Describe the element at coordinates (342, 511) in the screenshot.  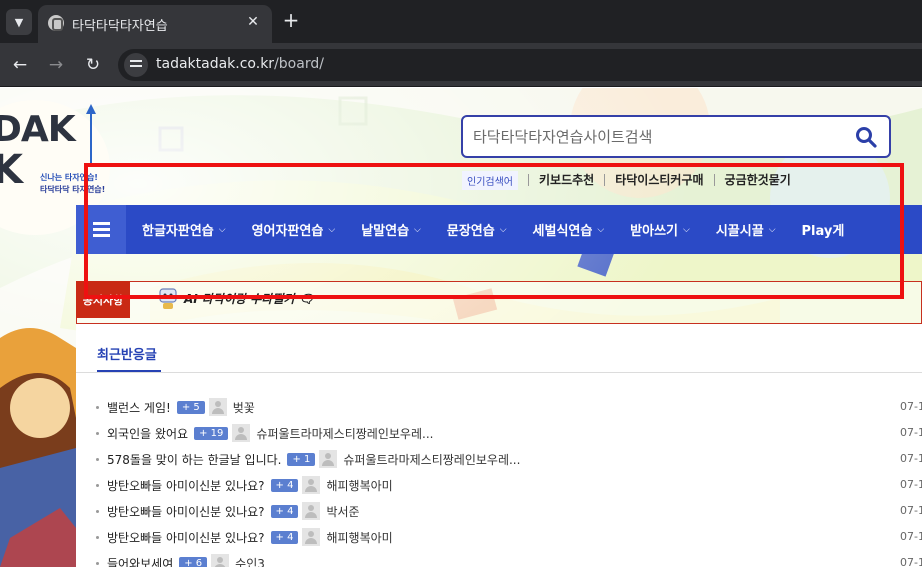
I see `post-author: 박서준` at that location.